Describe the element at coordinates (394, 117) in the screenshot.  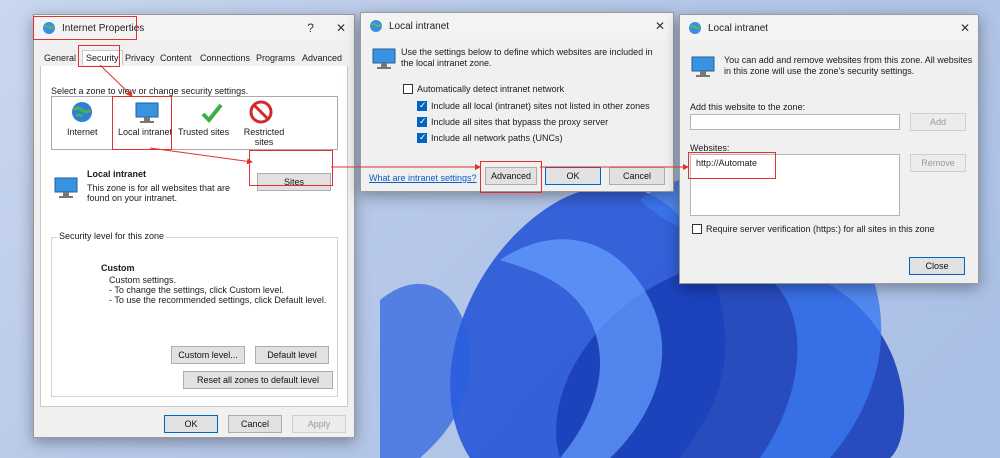
I see `annotation-arrows` at that location.